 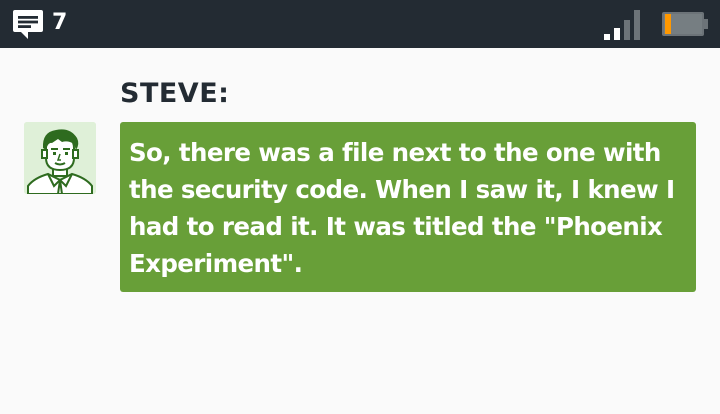 I want to click on status-bar: 7, so click(x=360, y=24).